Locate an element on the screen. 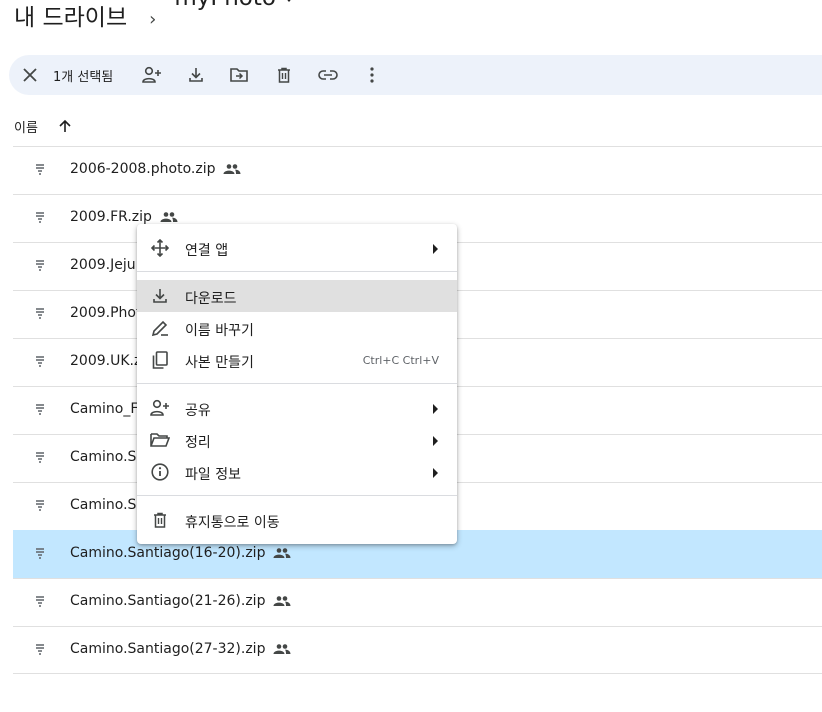  arrow-up-icon is located at coordinates (65, 125).